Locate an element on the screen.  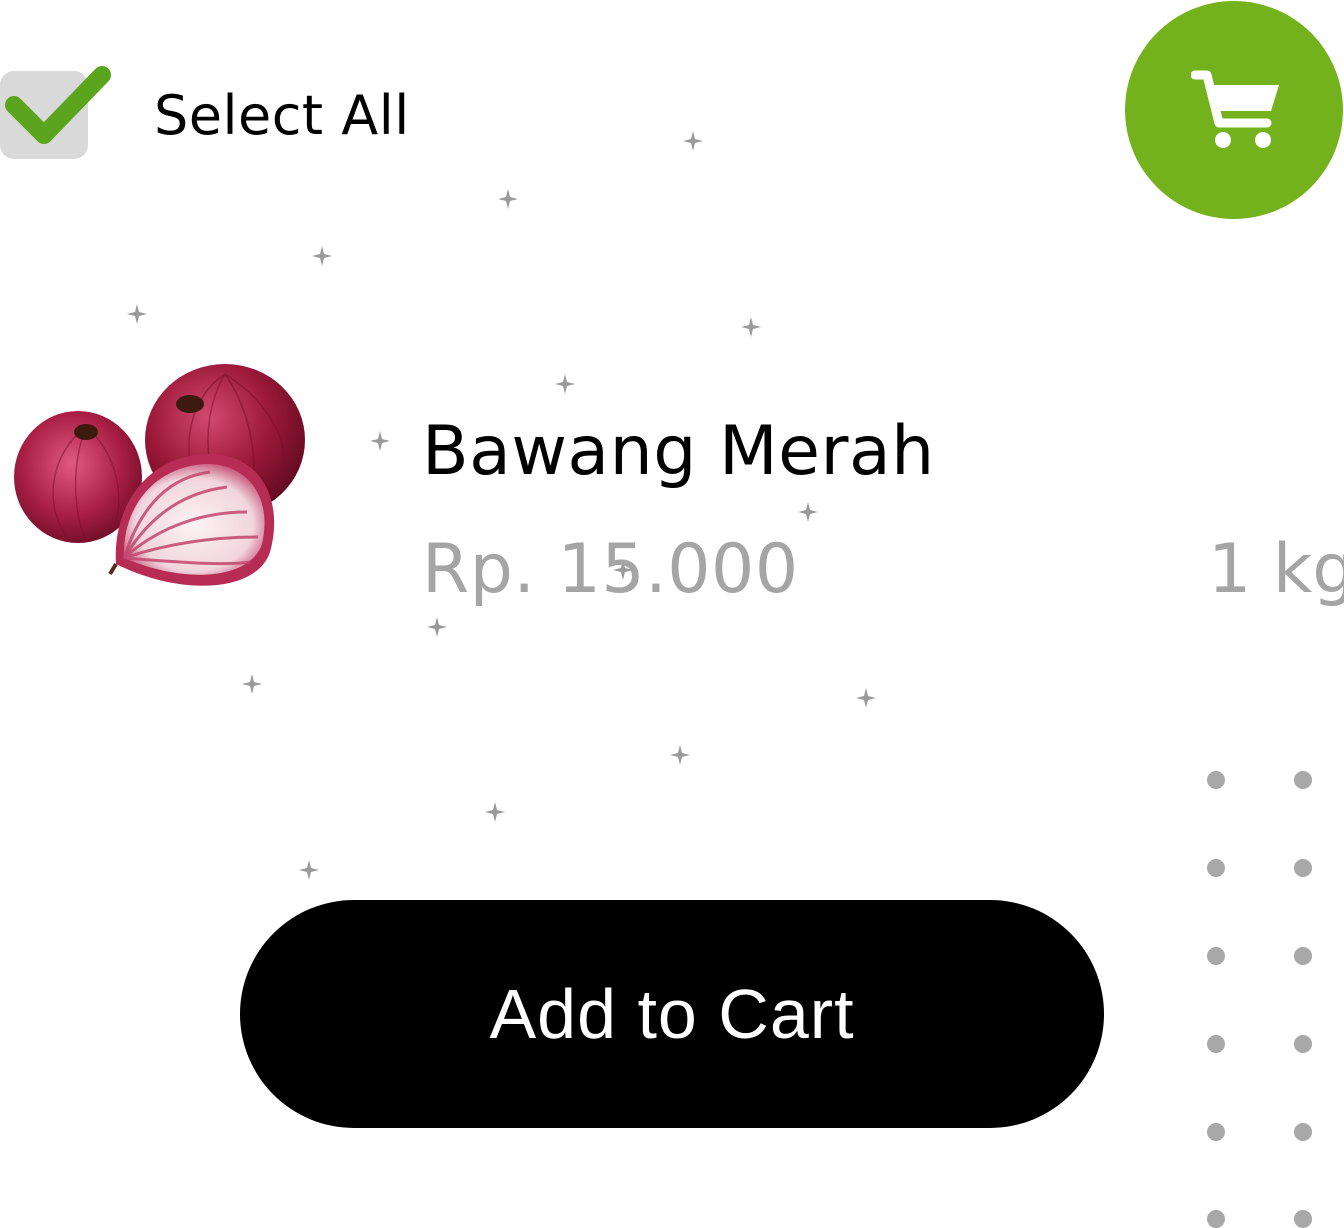
select-all-label: Select All is located at coordinates (282, 115).